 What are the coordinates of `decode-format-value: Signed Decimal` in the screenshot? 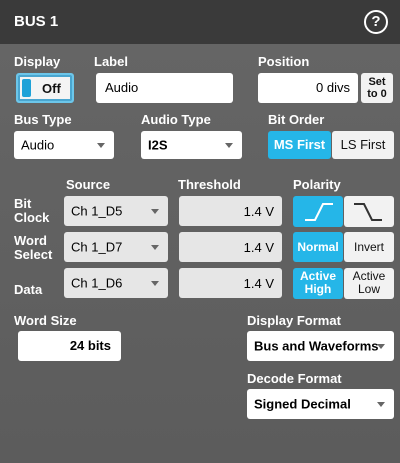 It's located at (302, 404).